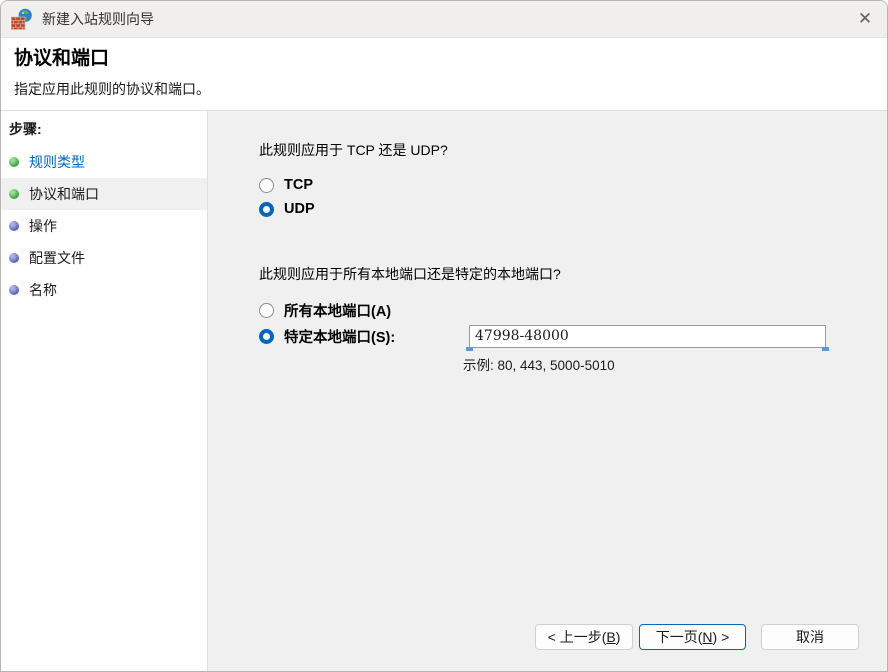  What do you see at coordinates (444, 19) in the screenshot?
I see `titlebar: 新建入站规则向导 ✕` at bounding box center [444, 19].